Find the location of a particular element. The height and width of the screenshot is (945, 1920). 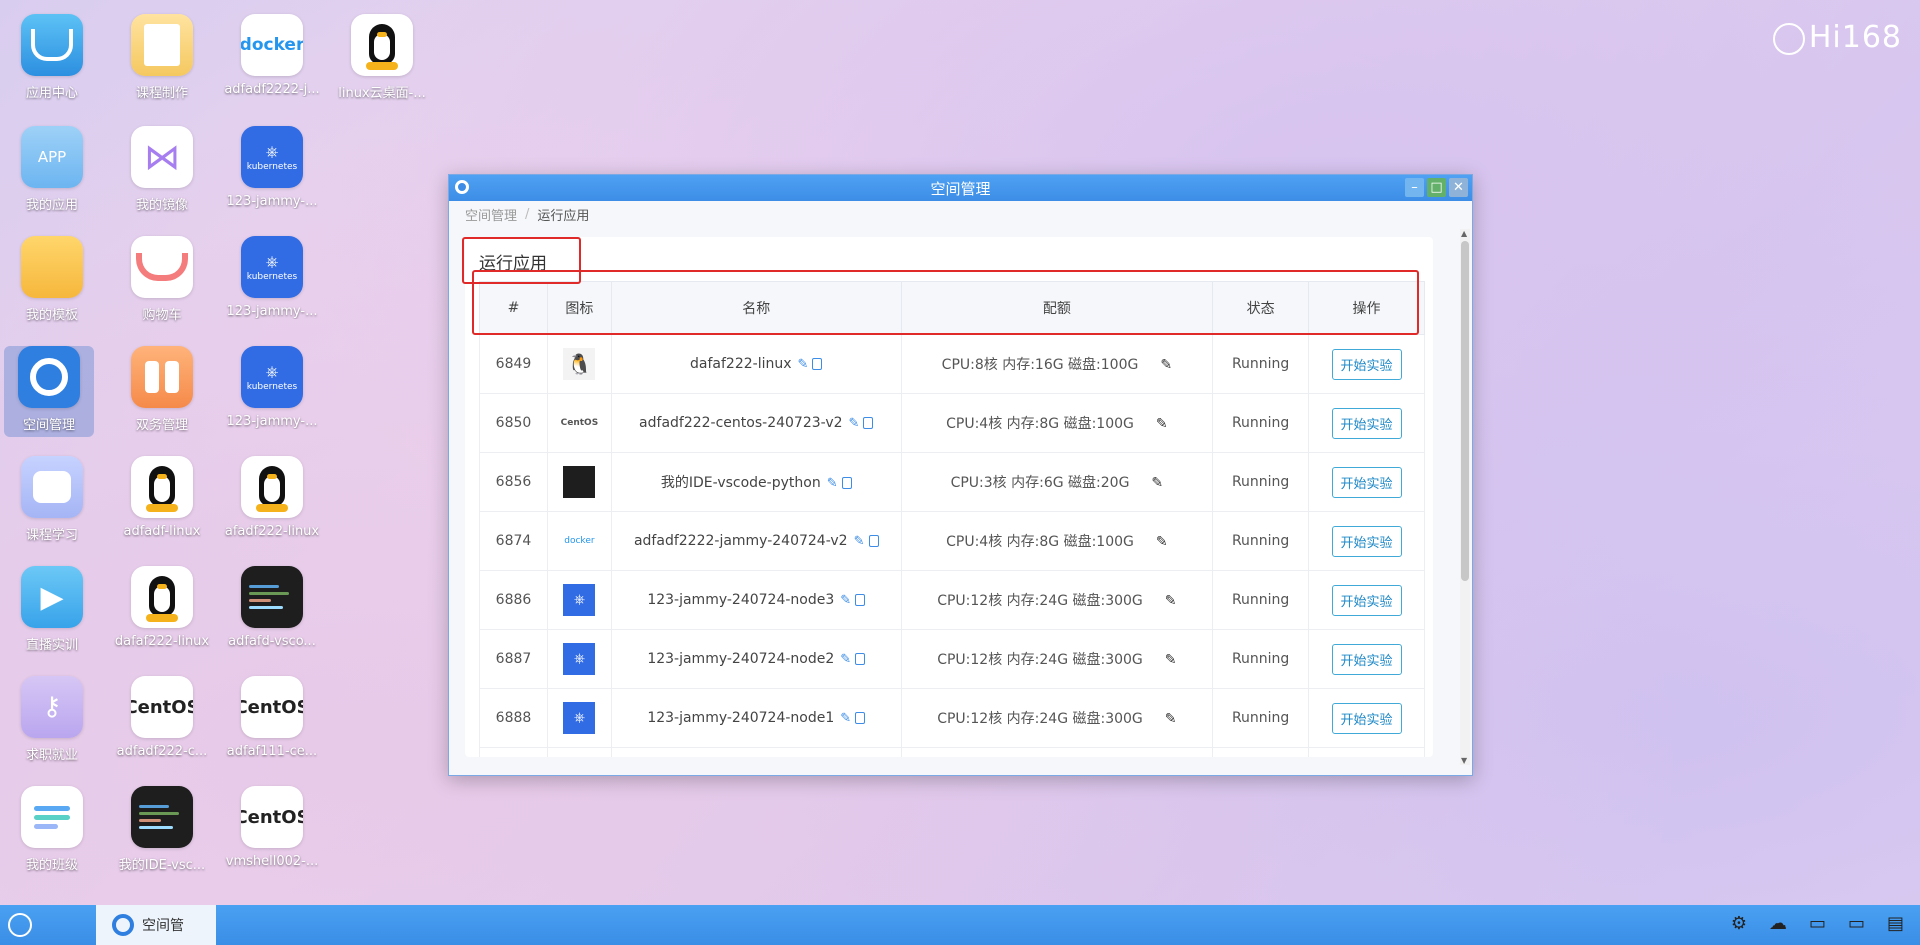

desktop-icon-my-apps: APP 我的应用 is located at coordinates (52, 169).